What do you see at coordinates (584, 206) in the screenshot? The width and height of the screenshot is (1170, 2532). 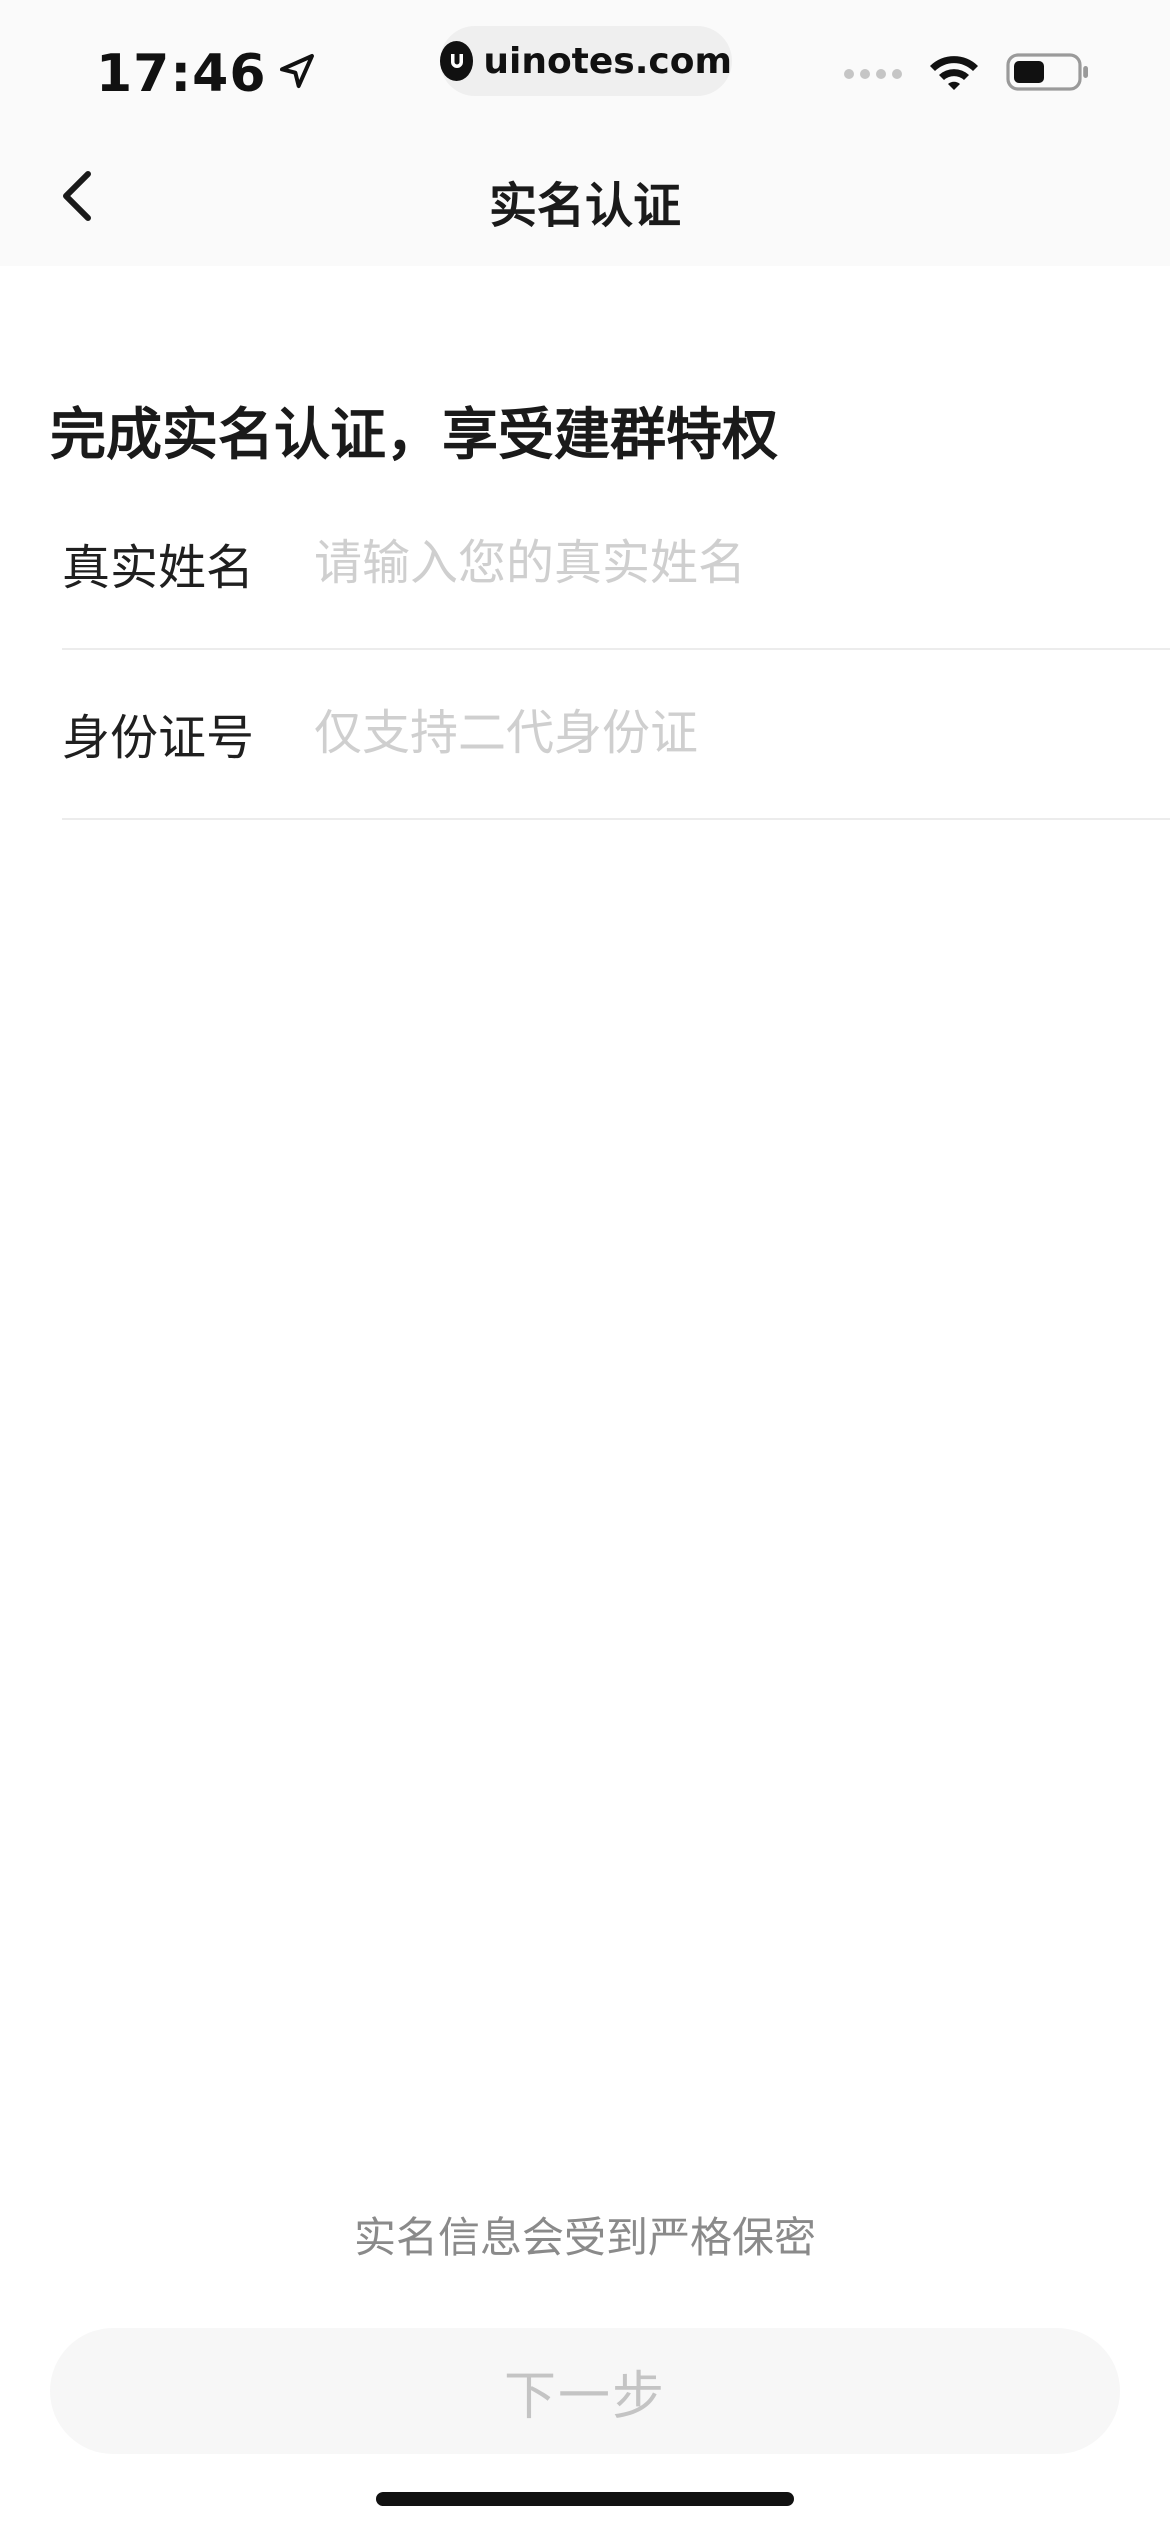 I see `page-title: 实名认证` at bounding box center [584, 206].